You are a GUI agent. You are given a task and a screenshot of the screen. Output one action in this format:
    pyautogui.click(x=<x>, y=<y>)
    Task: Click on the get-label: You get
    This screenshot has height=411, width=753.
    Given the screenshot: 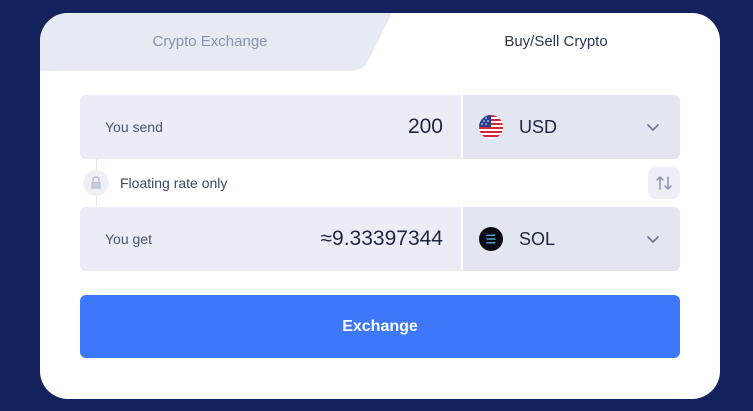 What is the action you would take?
    pyautogui.click(x=128, y=239)
    